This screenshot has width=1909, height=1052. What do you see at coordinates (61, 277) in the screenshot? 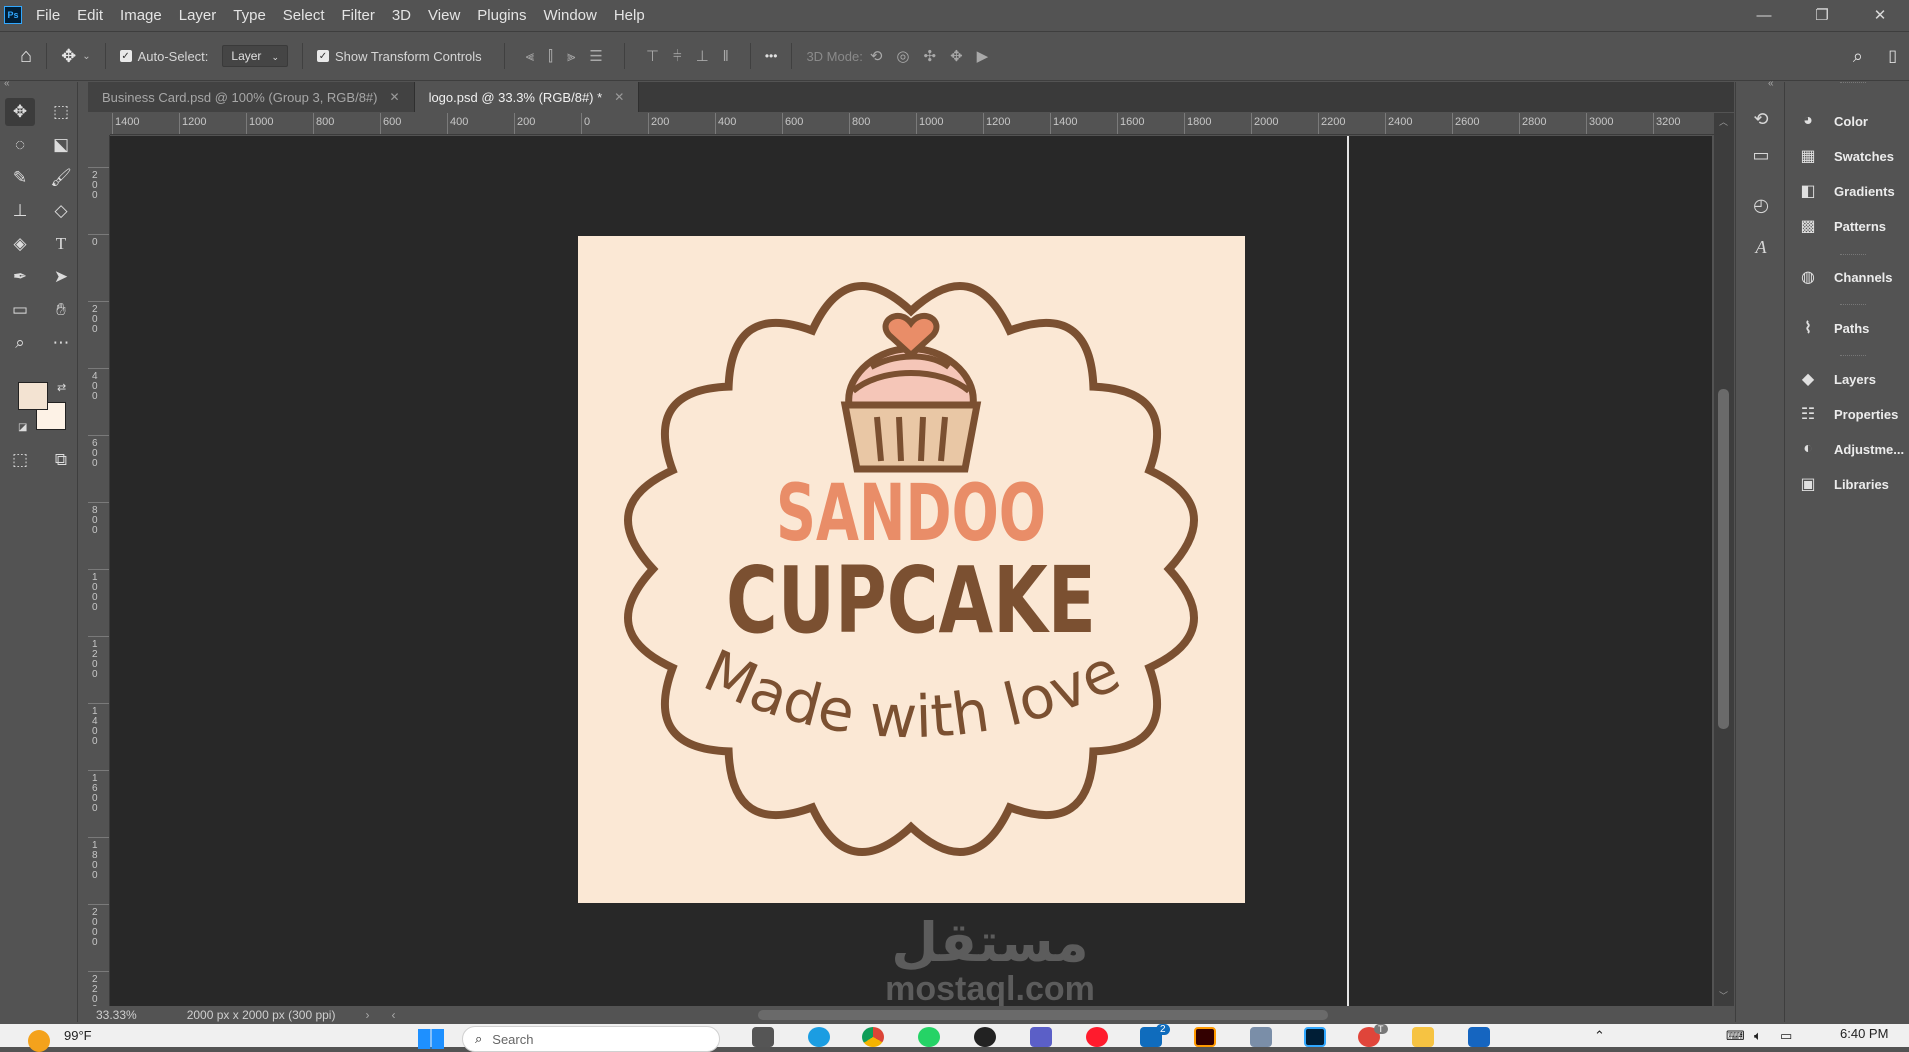
I see `path-select-tool-icon: ➤` at bounding box center [61, 277].